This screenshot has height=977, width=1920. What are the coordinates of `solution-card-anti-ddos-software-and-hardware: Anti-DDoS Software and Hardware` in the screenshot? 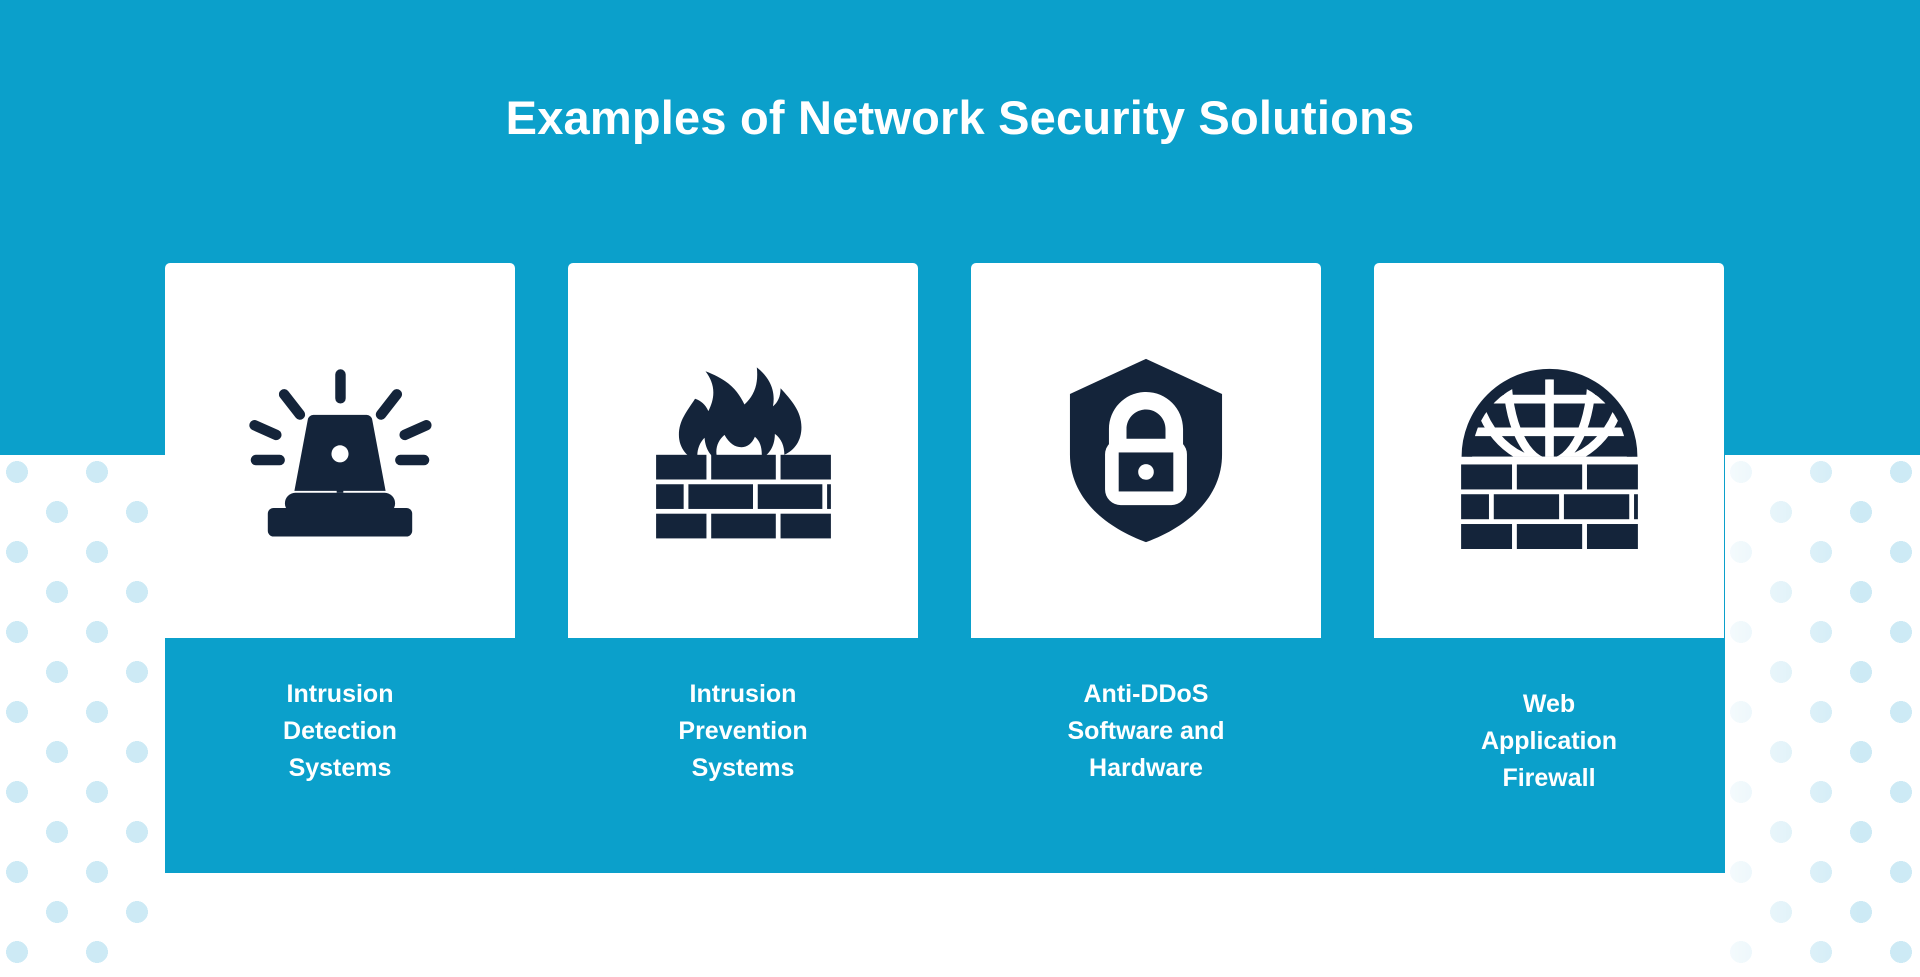 It's located at (1146, 568).